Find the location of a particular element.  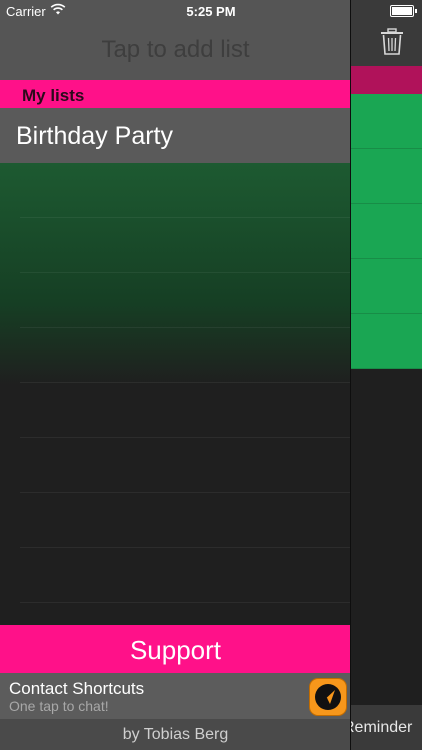

main-section-header is located at coordinates (386, 80).